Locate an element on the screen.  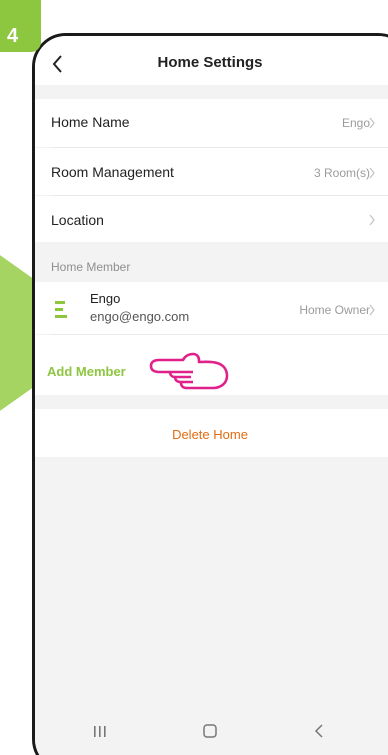
row-delete-home: Delete Home is located at coordinates (211, 433).